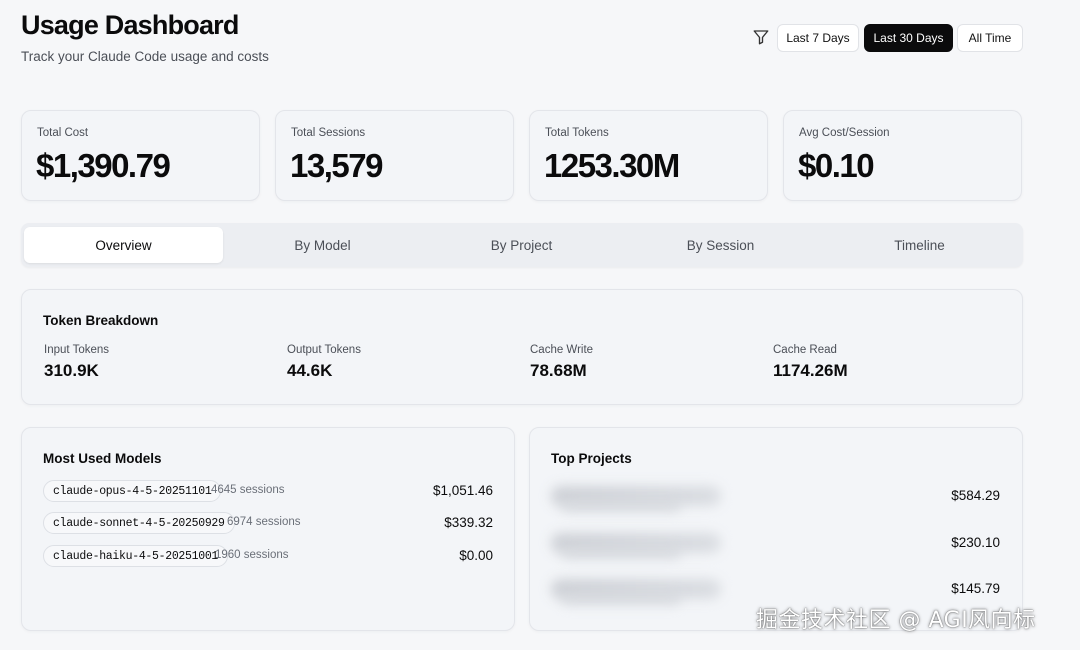 This screenshot has height=650, width=1080. Describe the element at coordinates (322, 245) in the screenshot. I see `tab-by-model: By Model` at that location.